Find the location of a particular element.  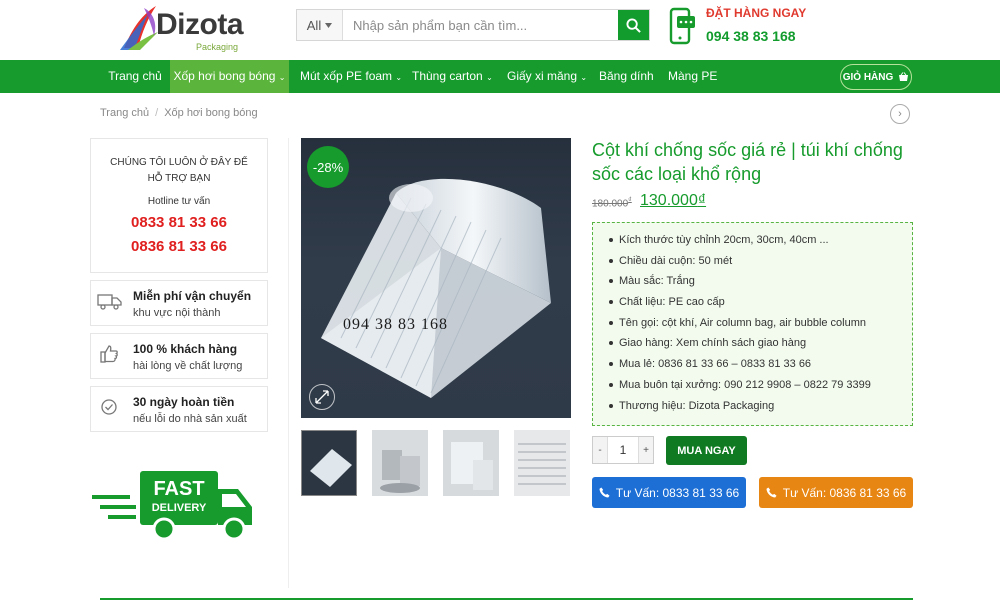

feature-free-shipping: Miễn phí vận chuyển khu vực nội thành is located at coordinates (179, 303).